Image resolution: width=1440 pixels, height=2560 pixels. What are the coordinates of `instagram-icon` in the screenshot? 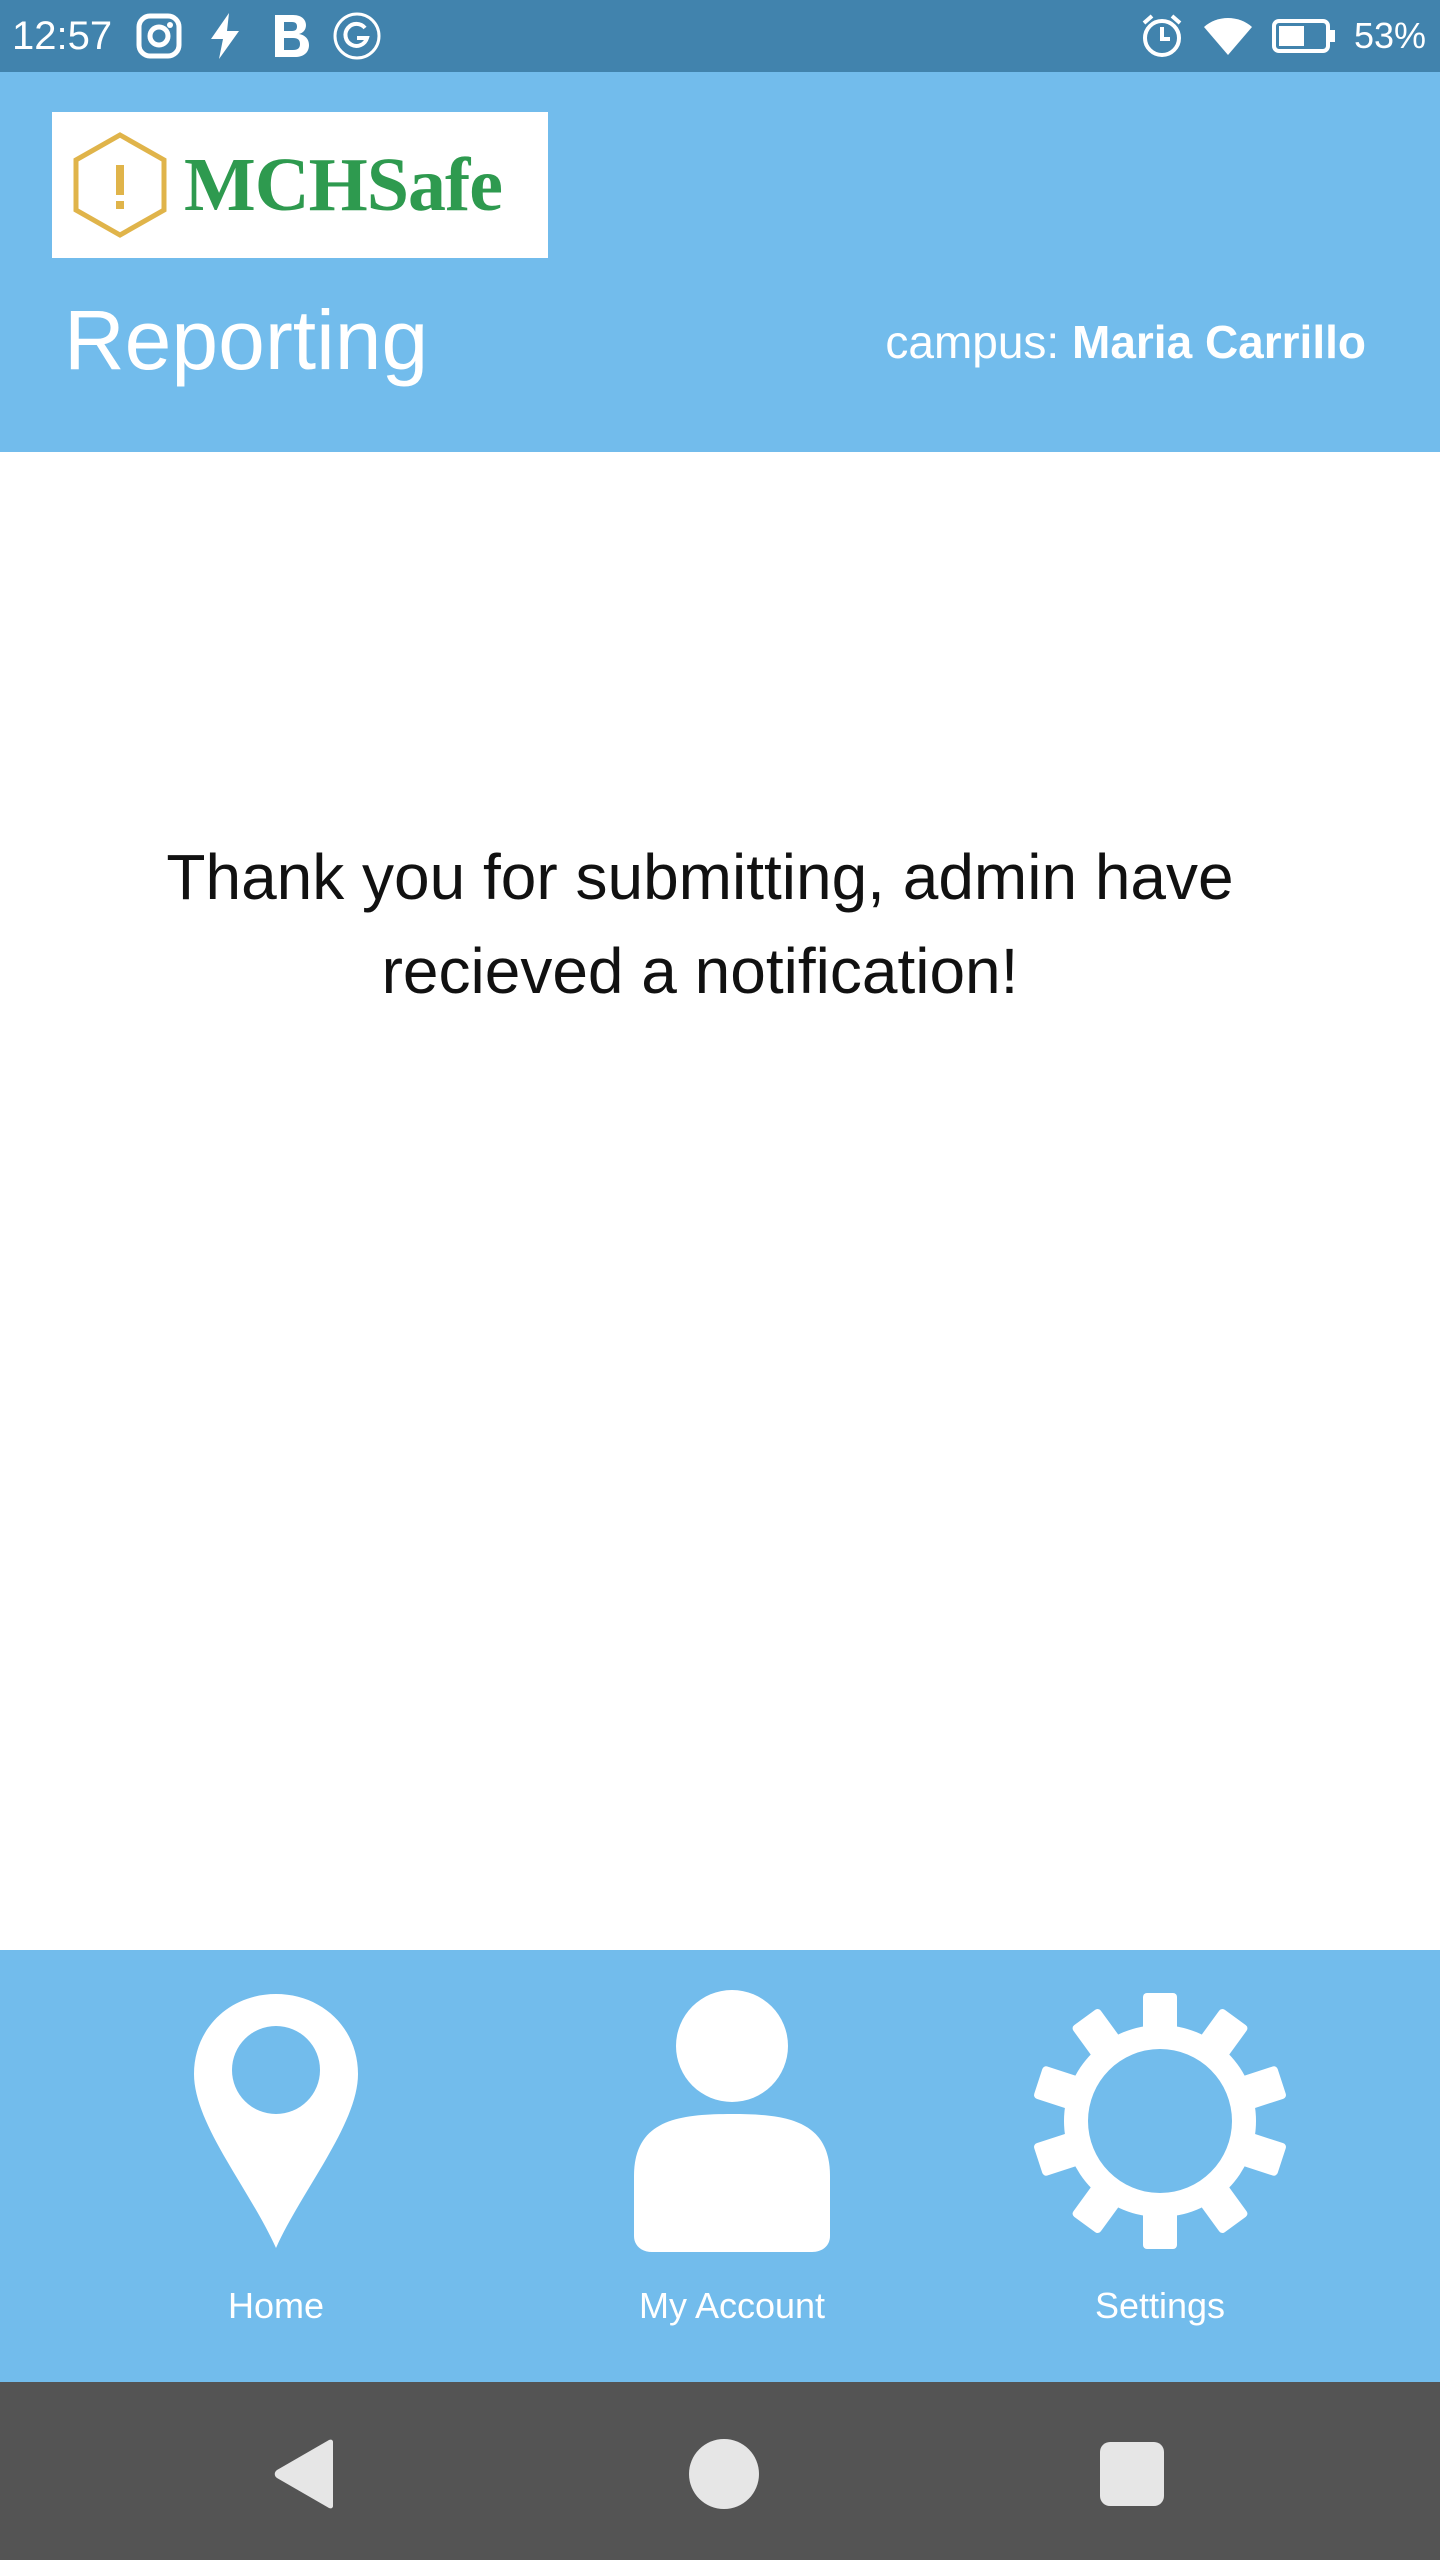 It's located at (159, 36).